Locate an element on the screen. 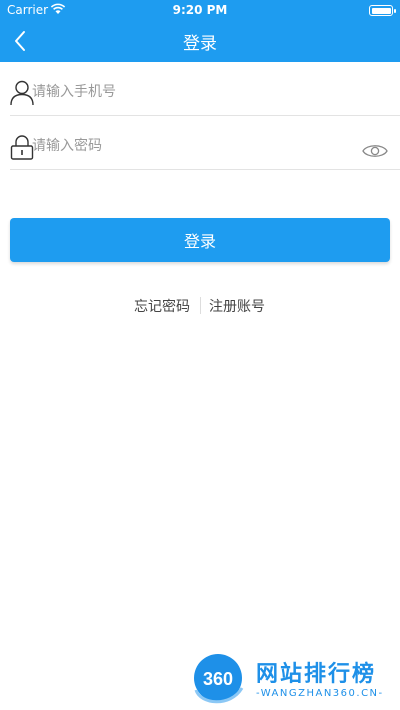 This screenshot has height=710, width=400. password-field-row is located at coordinates (205, 143).